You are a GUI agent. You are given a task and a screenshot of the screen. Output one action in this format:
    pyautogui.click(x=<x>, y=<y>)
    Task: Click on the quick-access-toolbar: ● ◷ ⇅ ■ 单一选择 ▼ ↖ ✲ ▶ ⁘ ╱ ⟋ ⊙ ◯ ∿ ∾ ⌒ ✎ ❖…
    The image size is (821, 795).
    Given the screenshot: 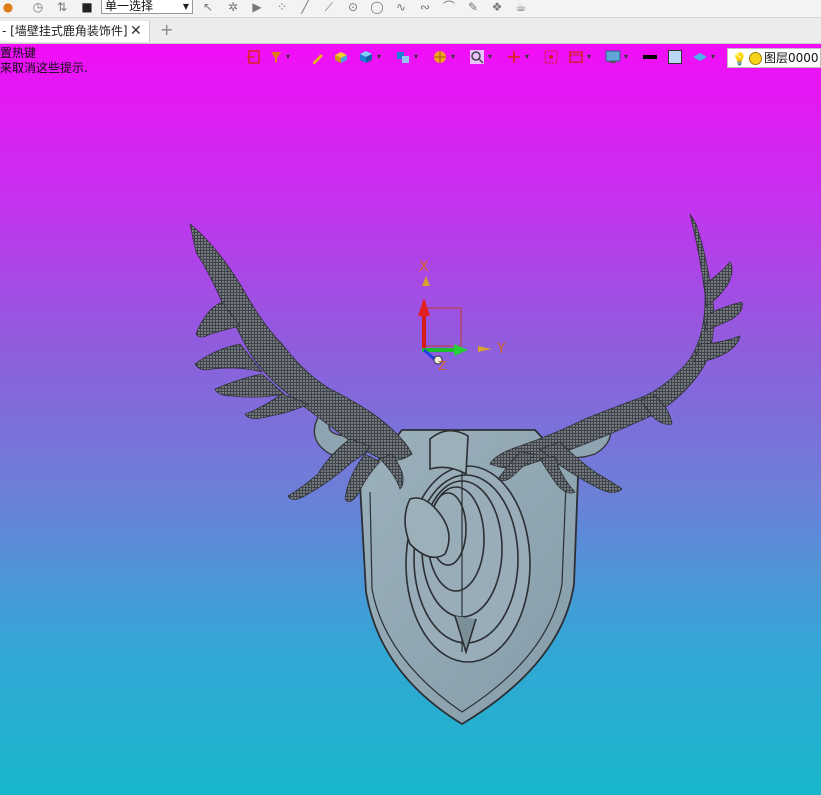 What is the action you would take?
    pyautogui.click(x=410, y=9)
    